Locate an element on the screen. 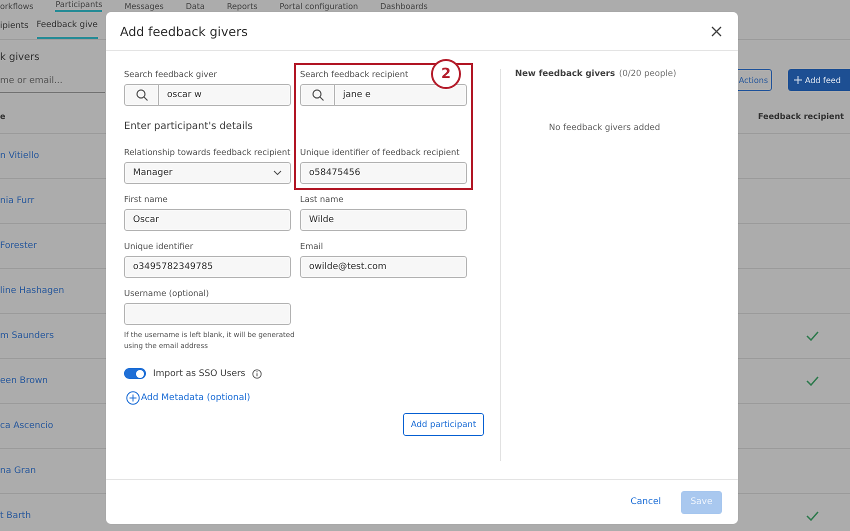 Image resolution: width=850 pixels, height=531 pixels. participant-name-link: m Saunders is located at coordinates (27, 336).